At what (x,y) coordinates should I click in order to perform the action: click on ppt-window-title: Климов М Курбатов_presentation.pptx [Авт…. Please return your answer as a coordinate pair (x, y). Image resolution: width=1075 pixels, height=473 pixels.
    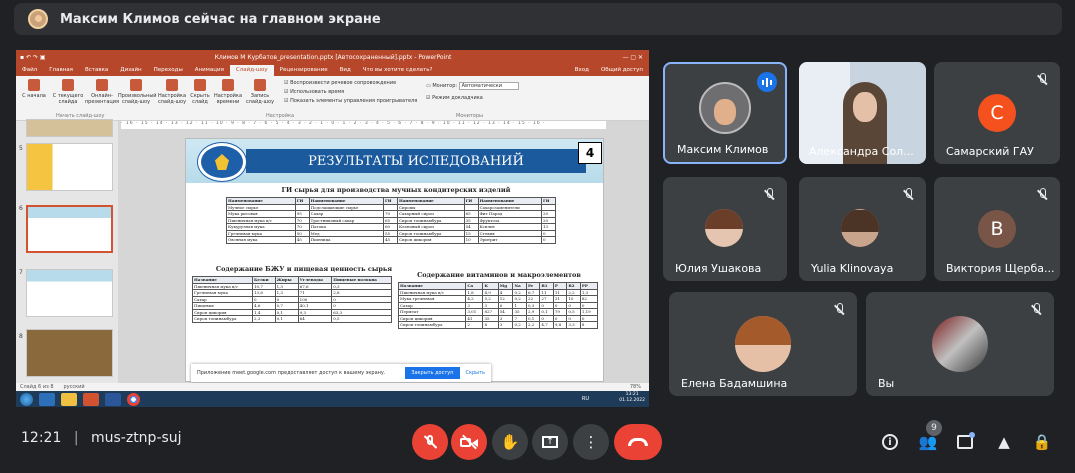
    Looking at the image, I should click on (333, 57).